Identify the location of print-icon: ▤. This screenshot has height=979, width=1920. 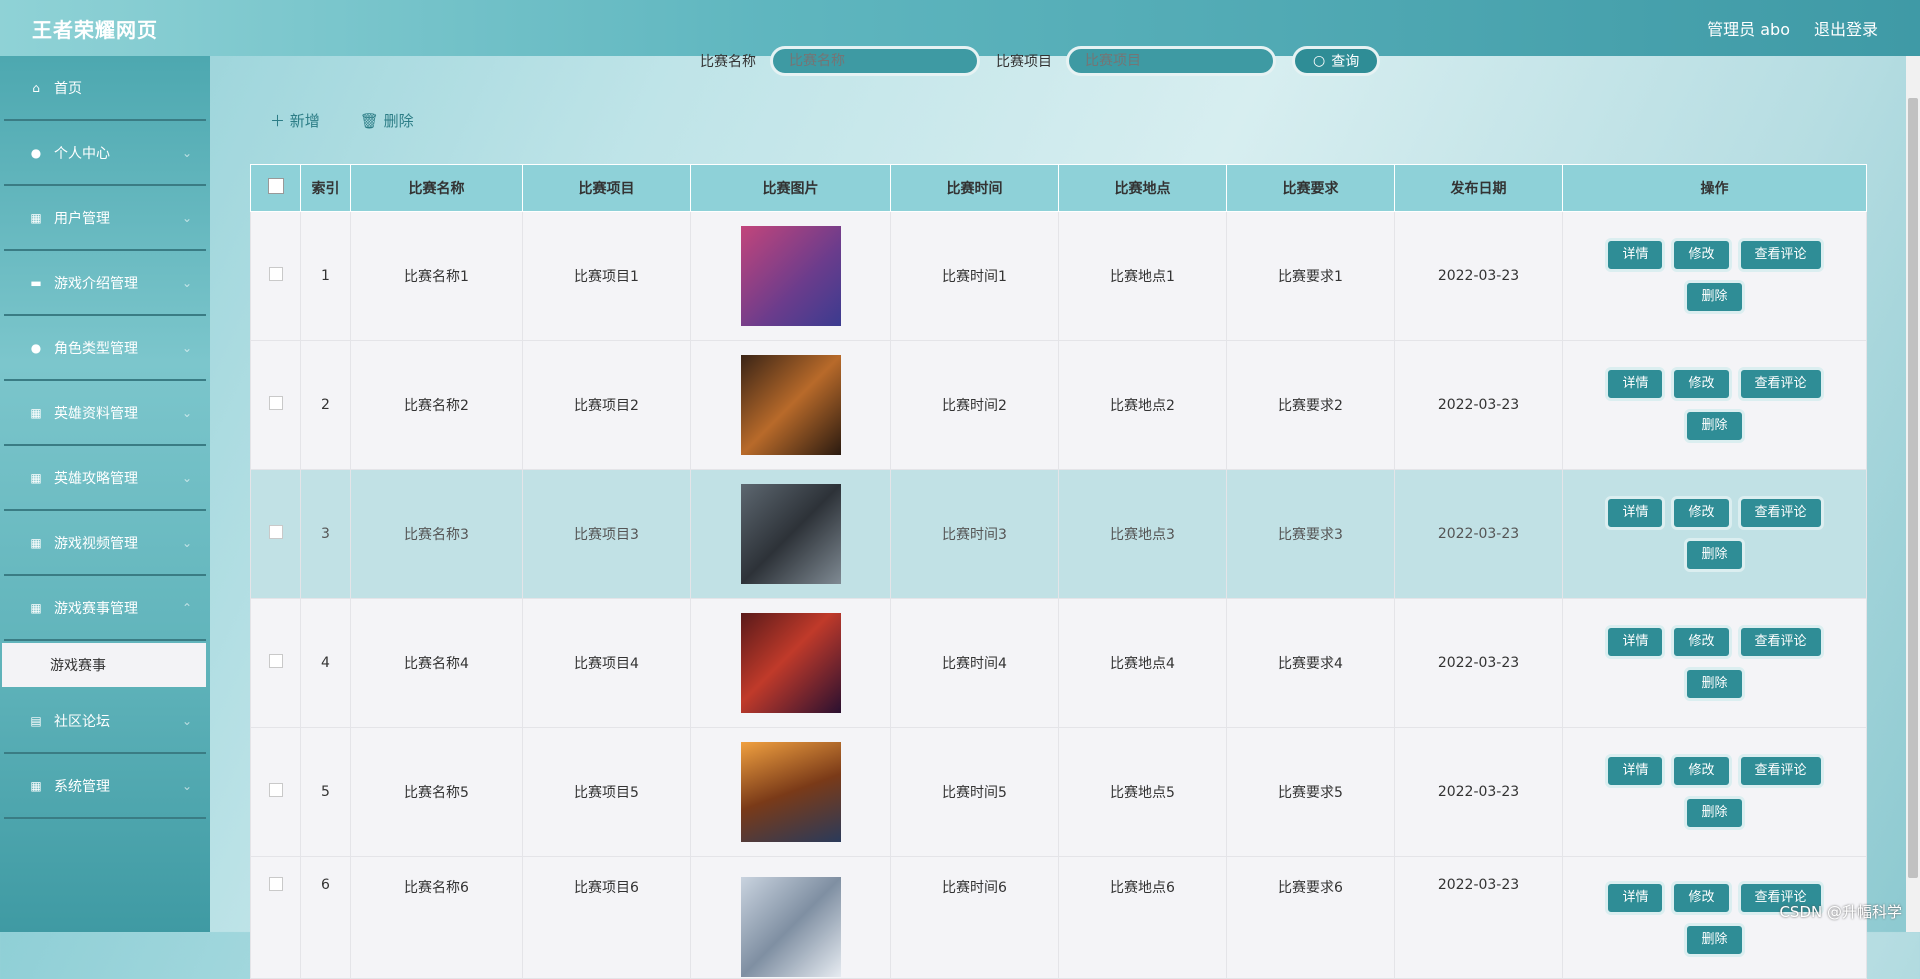
(36, 720).